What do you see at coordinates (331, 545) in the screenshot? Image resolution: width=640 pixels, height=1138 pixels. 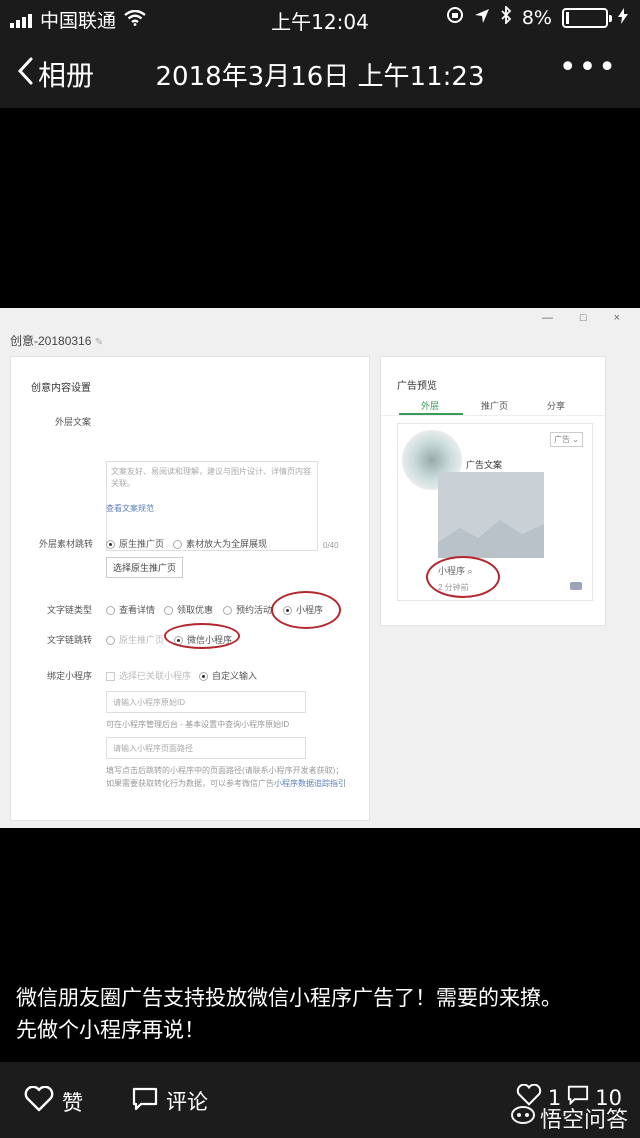 I see `char-count: 0/40` at bounding box center [331, 545].